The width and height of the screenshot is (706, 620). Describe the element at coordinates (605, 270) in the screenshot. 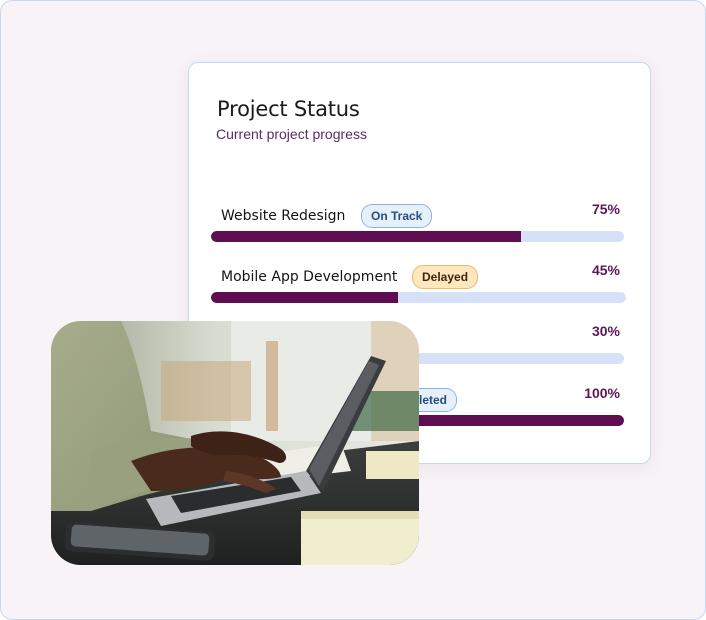

I see `progress-percent: 45%` at that location.